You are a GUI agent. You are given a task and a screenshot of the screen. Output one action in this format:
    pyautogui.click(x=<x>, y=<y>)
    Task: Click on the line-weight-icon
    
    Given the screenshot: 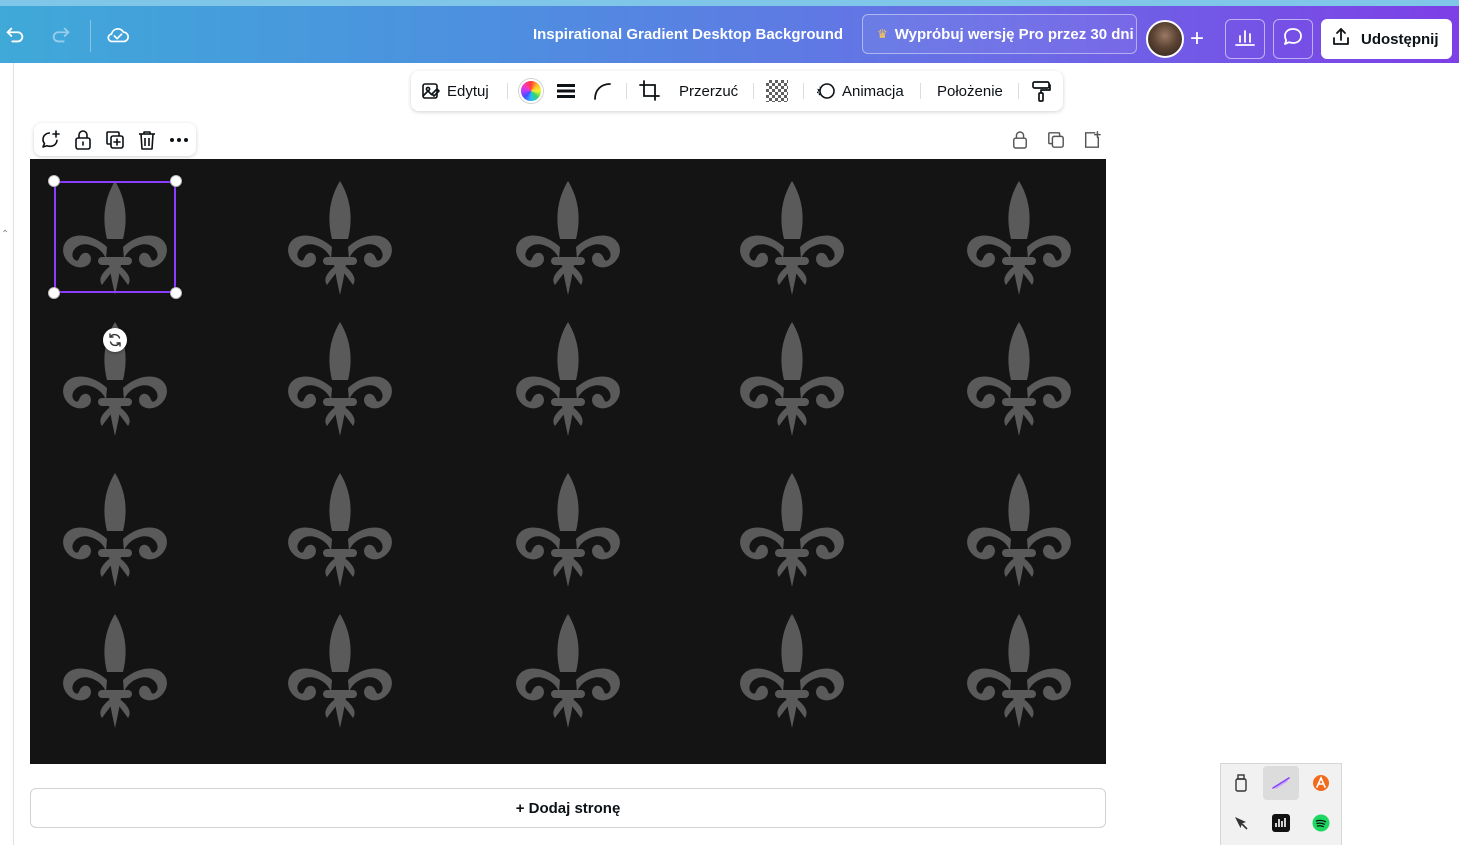 What is the action you would take?
    pyautogui.click(x=566, y=91)
    